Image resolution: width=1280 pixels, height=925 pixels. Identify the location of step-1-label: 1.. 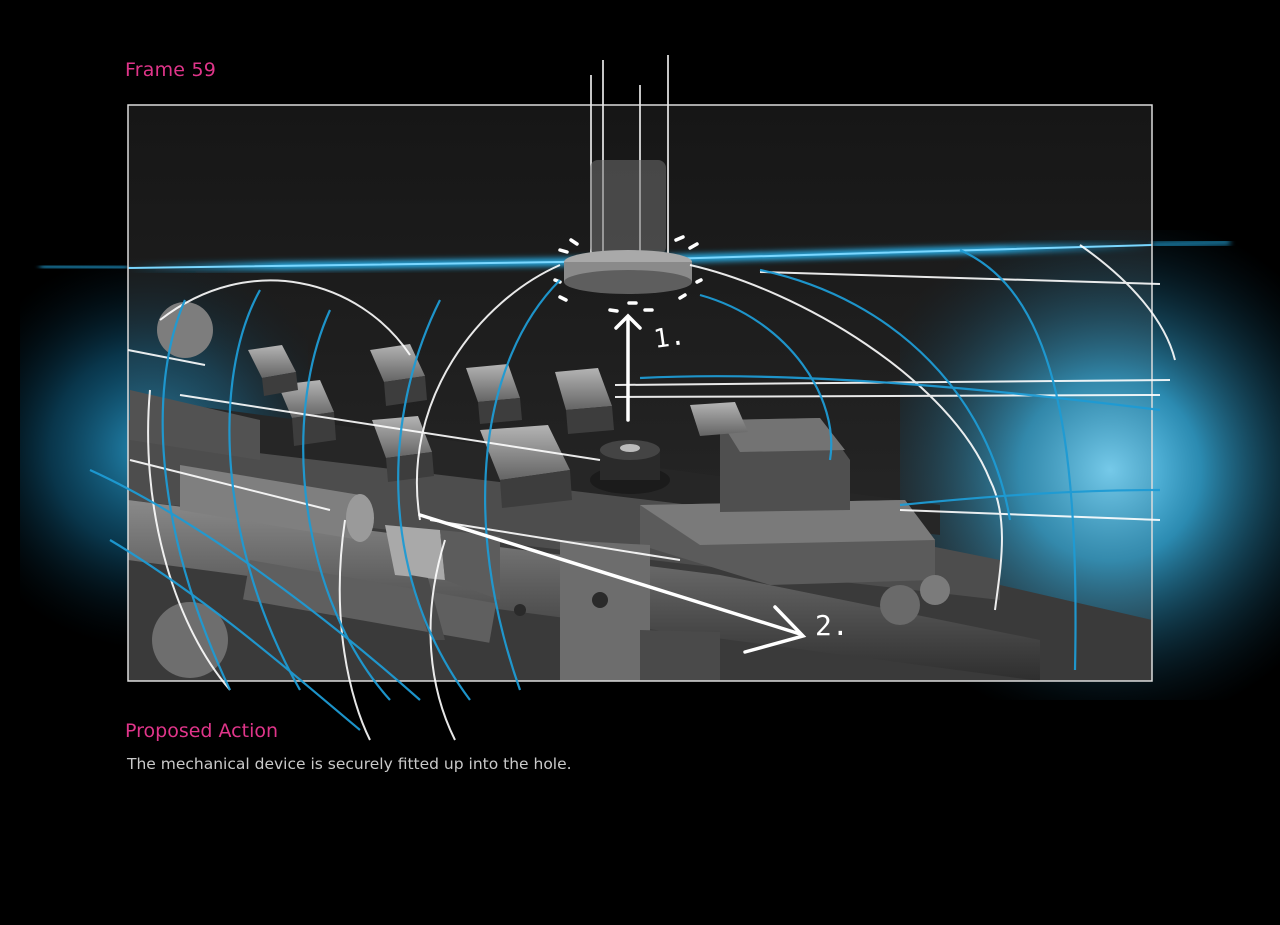
(669, 338).